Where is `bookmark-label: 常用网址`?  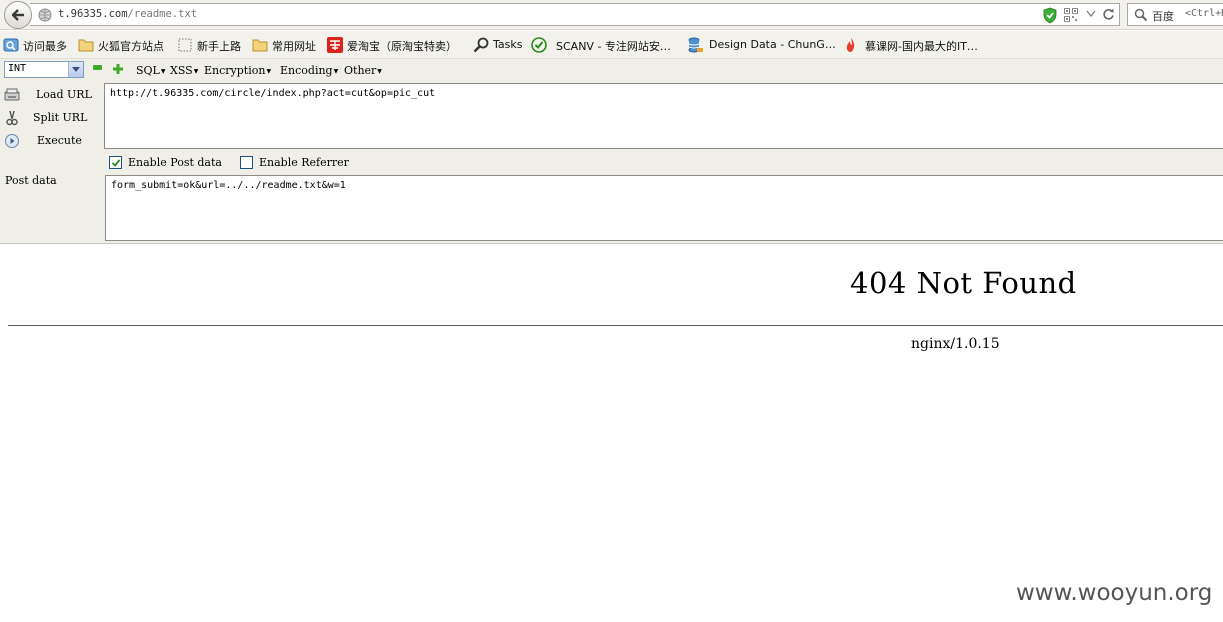 bookmark-label: 常用网址 is located at coordinates (294, 46).